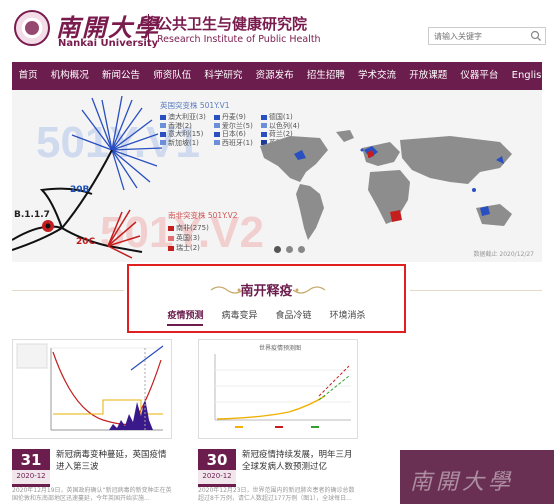 The image size is (554, 504). I want to click on tab-environmental-disinfection: 环境消杀, so click(348, 317).